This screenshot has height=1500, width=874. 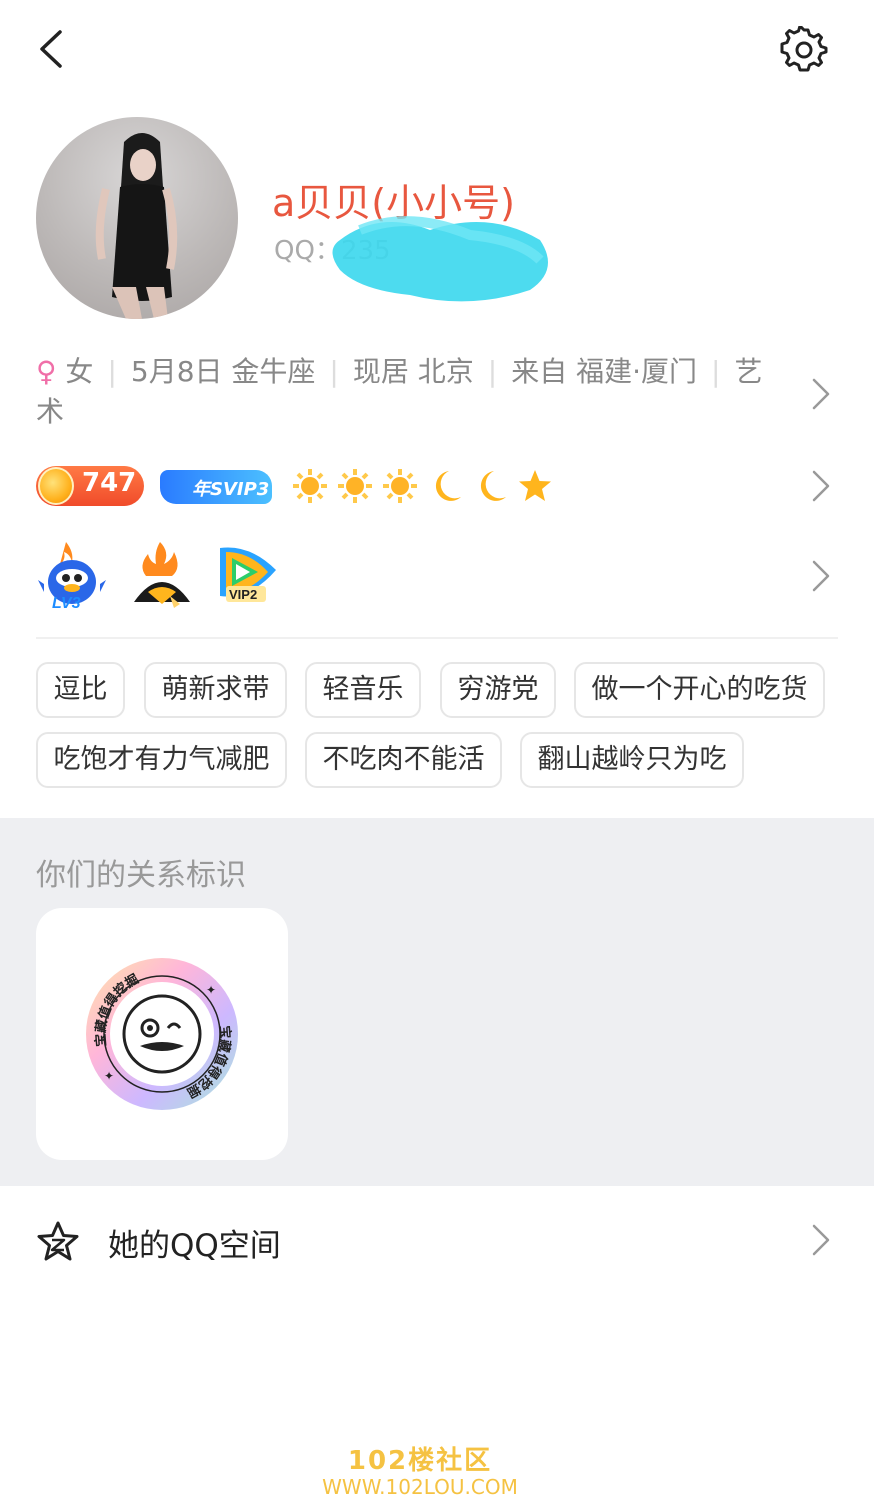 I want to click on tag-item: 萌新求带, so click(x=215, y=690).